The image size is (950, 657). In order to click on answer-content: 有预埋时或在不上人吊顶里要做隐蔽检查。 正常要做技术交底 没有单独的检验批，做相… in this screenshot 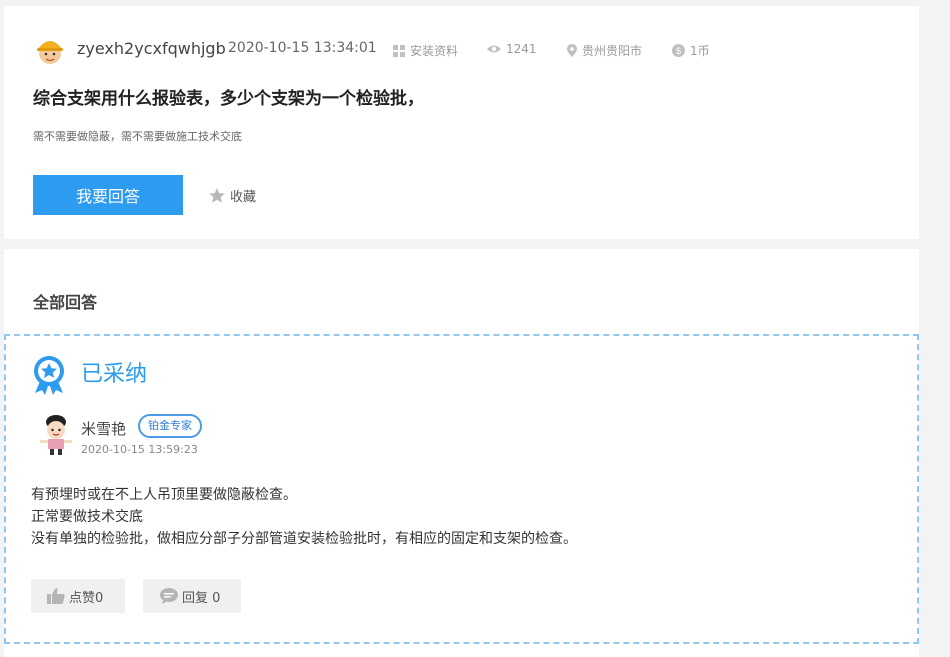, I will do `click(304, 517)`.